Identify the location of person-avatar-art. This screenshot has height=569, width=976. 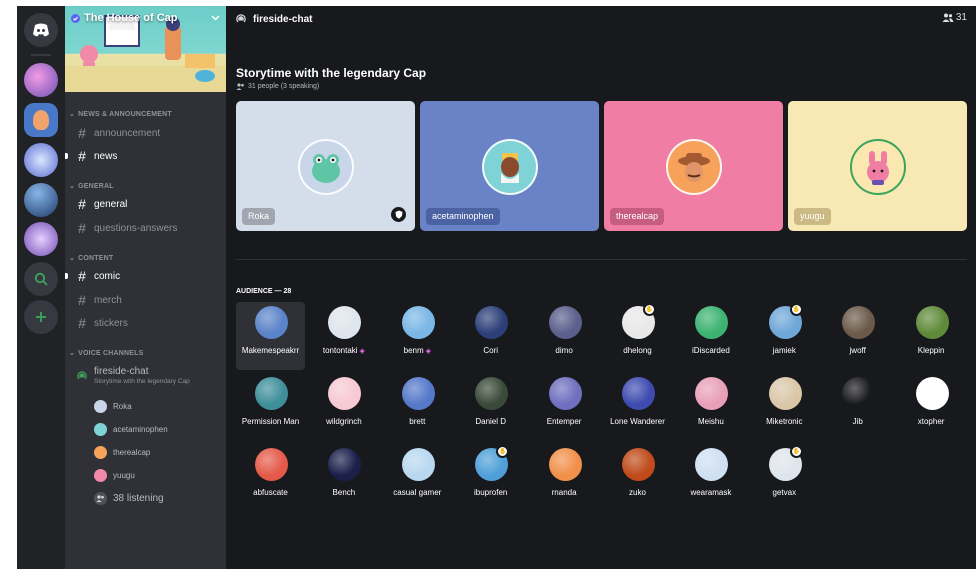
(510, 168).